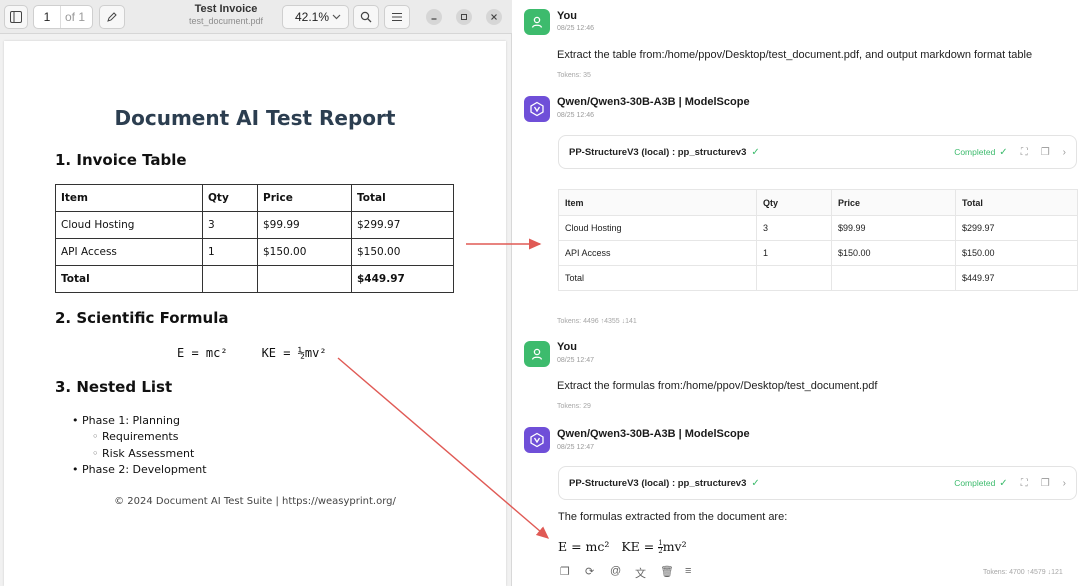 The height and width of the screenshot is (586, 1080). What do you see at coordinates (139, 454) in the screenshot?
I see `list-item: Risk Assessment` at bounding box center [139, 454].